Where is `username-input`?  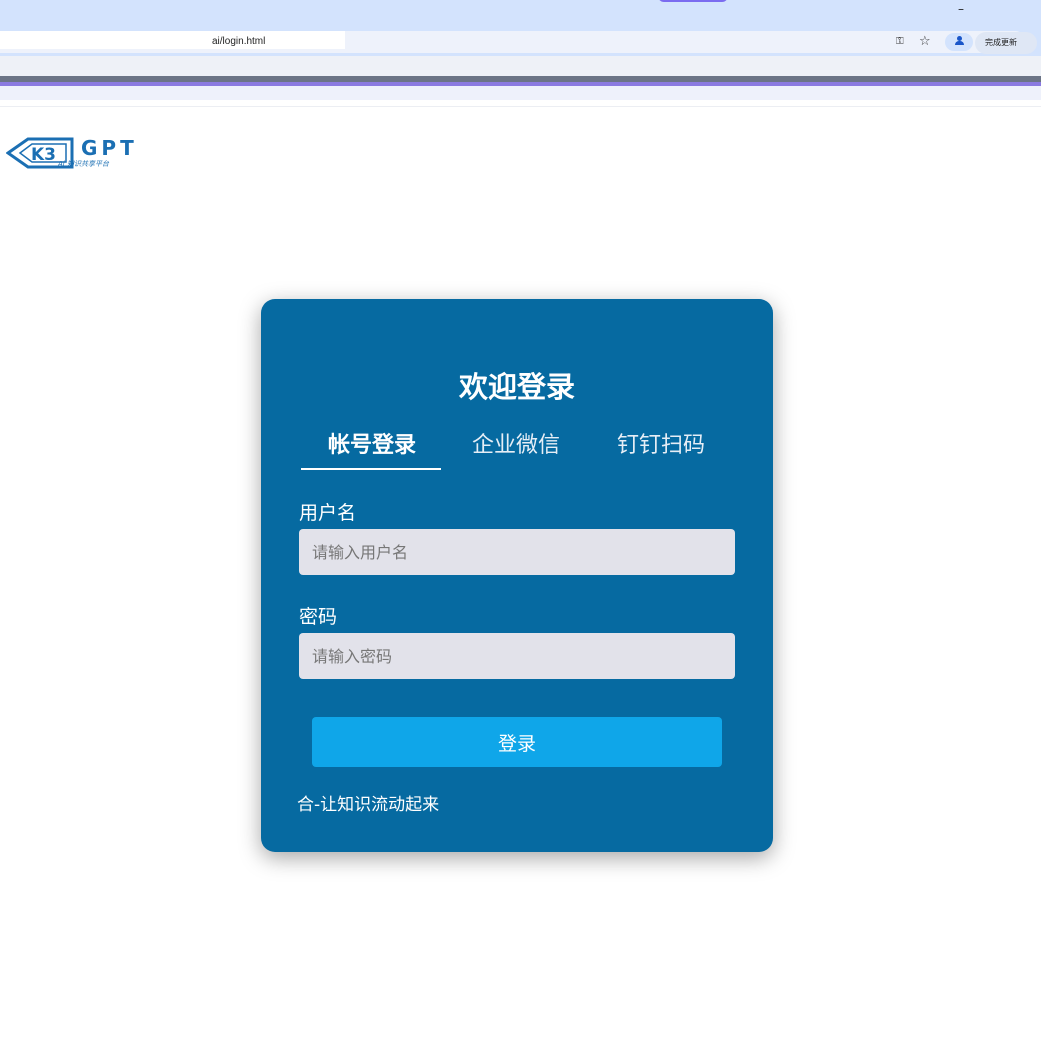 username-input is located at coordinates (517, 552).